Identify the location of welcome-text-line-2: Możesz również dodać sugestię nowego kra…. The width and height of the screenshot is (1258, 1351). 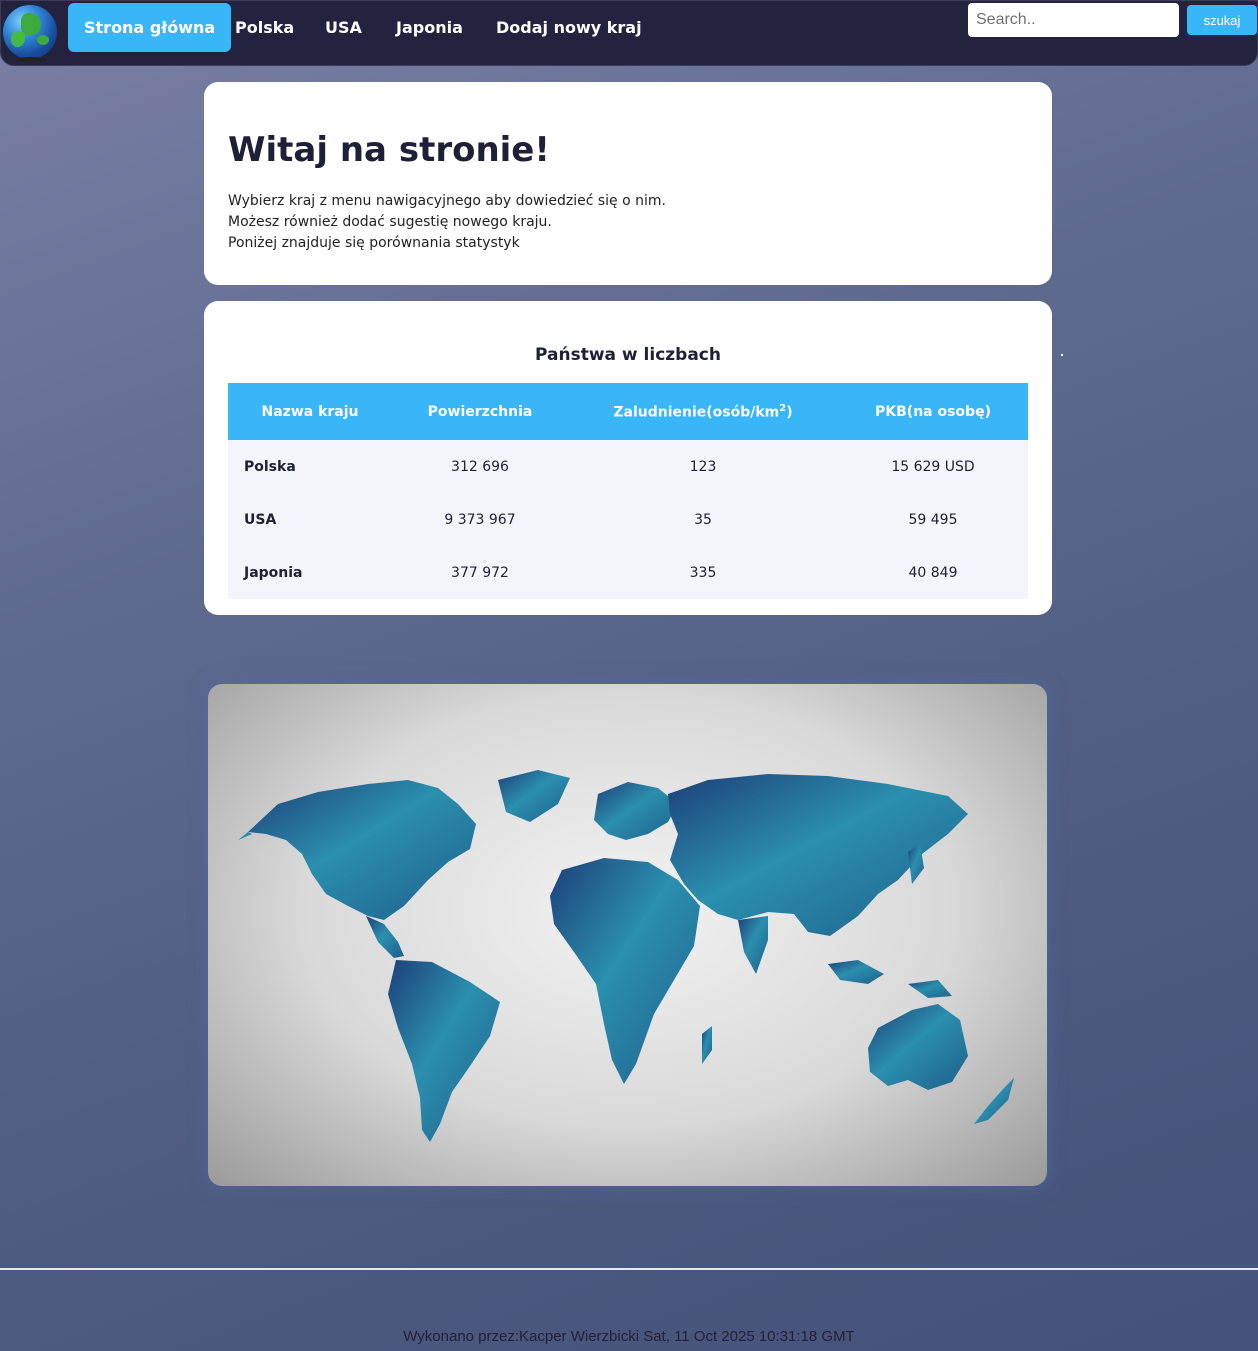
(390, 222).